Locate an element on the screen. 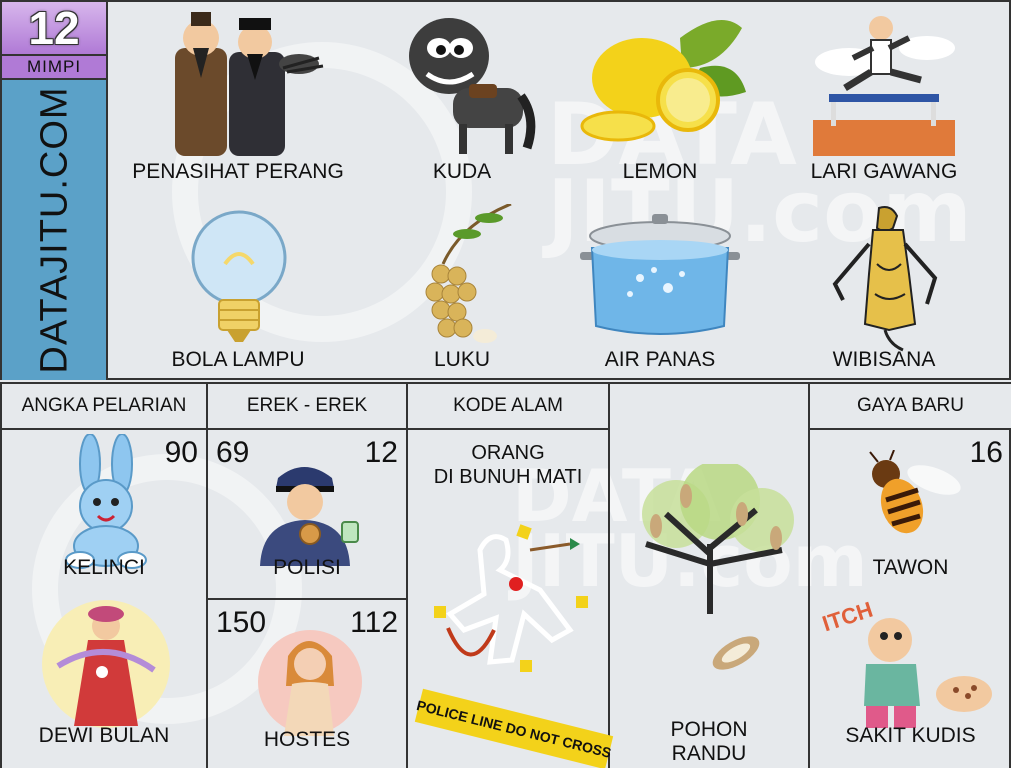 The width and height of the screenshot is (1011, 768). header-angka-pelarian: ANGKA PELARIAN is located at coordinates (105, 407).